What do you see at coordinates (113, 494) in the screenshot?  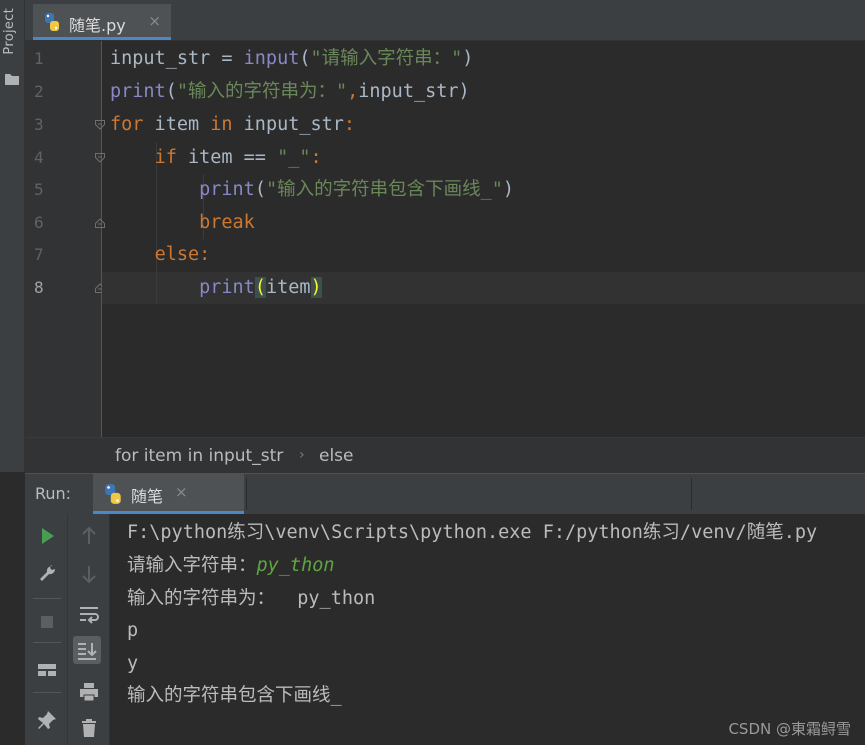 I see `python-icon` at bounding box center [113, 494].